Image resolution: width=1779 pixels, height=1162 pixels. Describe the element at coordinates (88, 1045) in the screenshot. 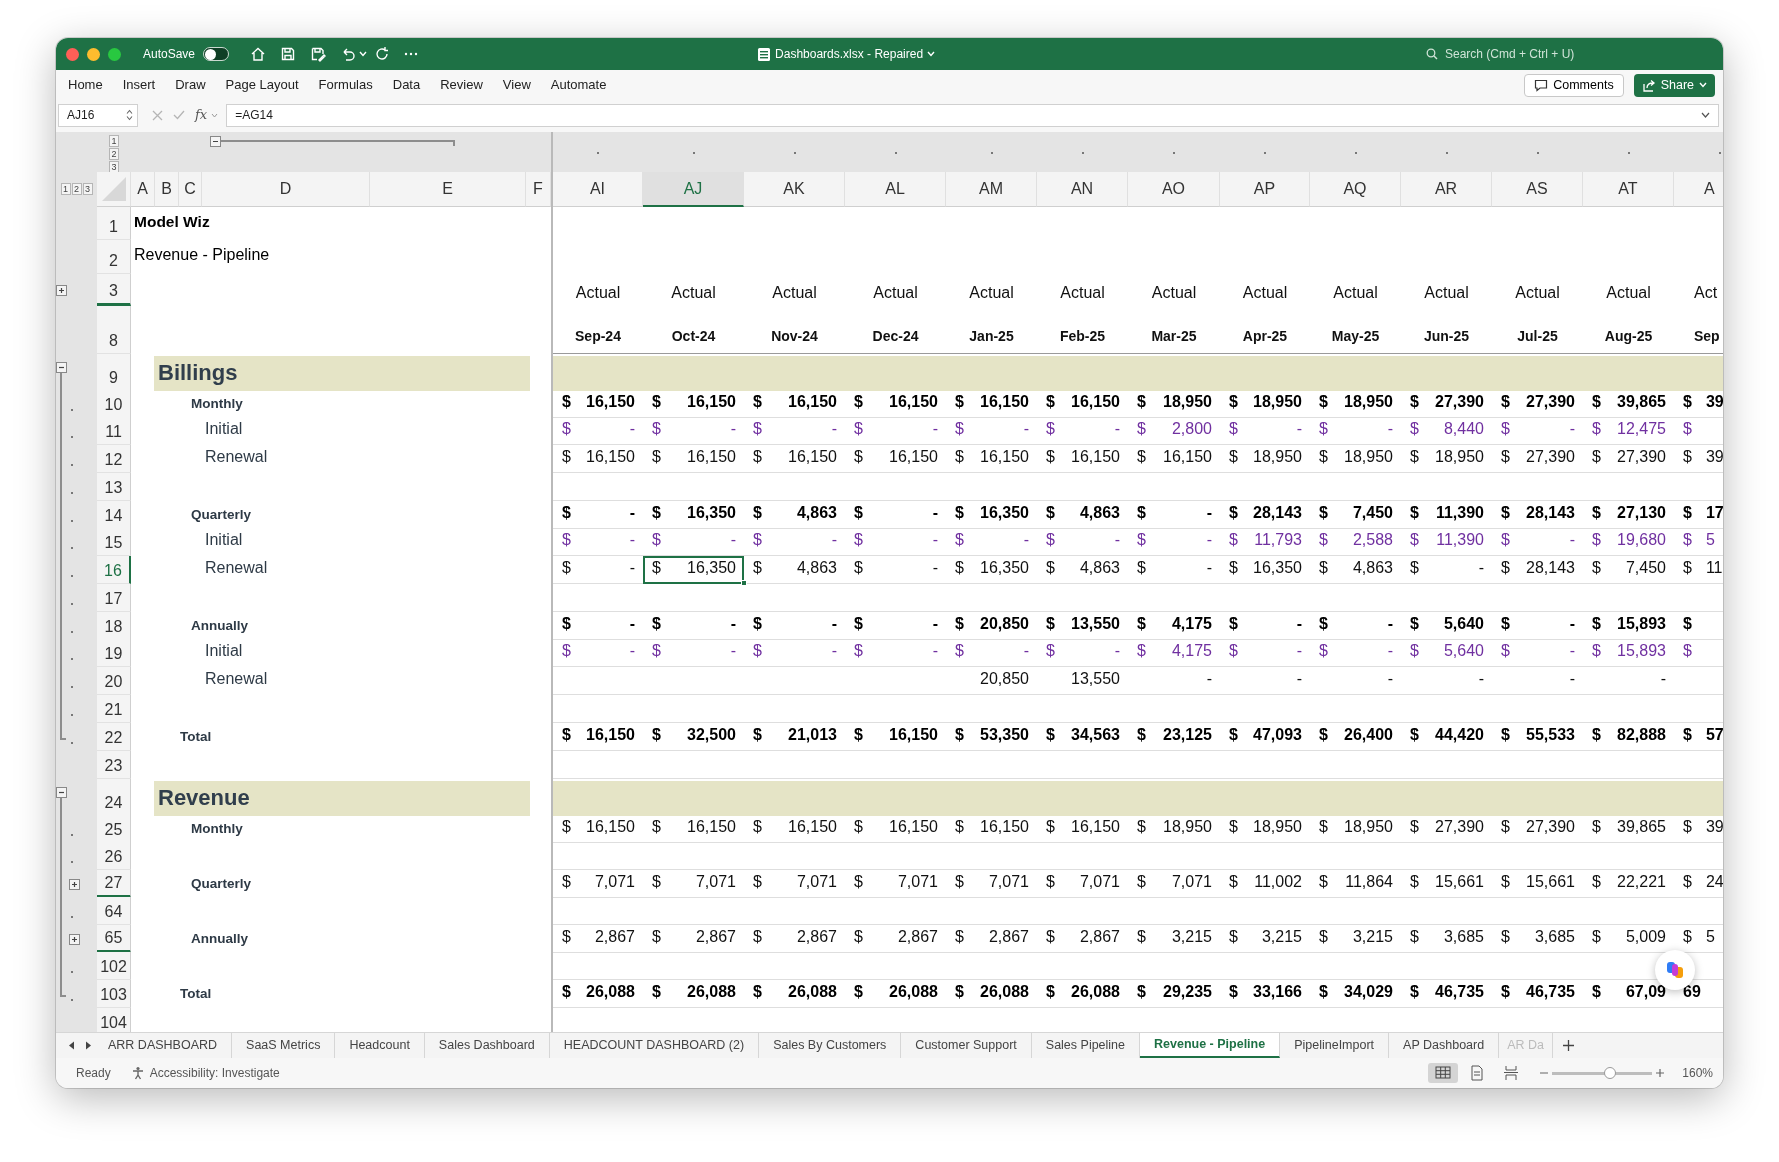

I see `next-sheet-button` at that location.